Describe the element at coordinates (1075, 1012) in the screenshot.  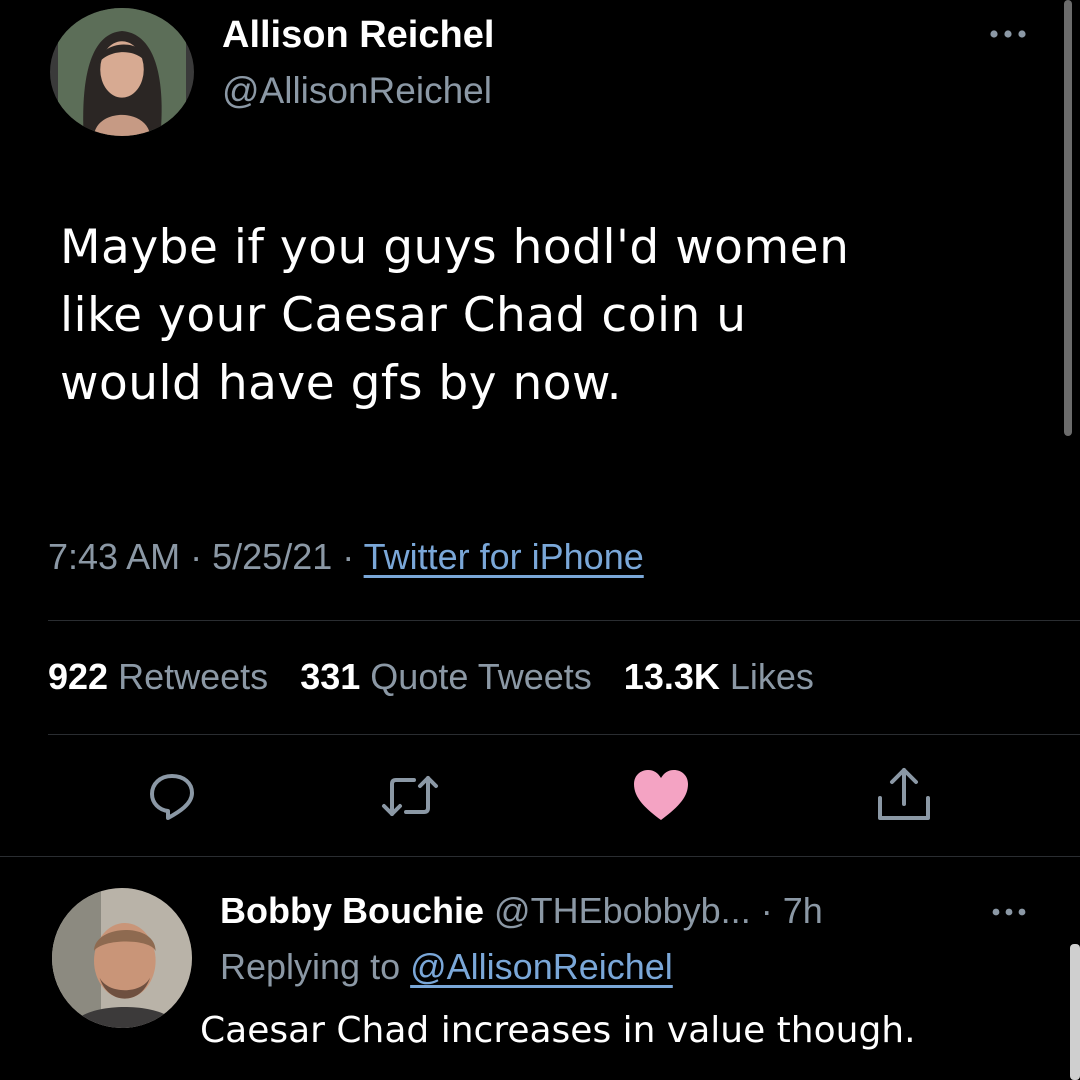
I see `scrollbar-thumb-lower` at that location.